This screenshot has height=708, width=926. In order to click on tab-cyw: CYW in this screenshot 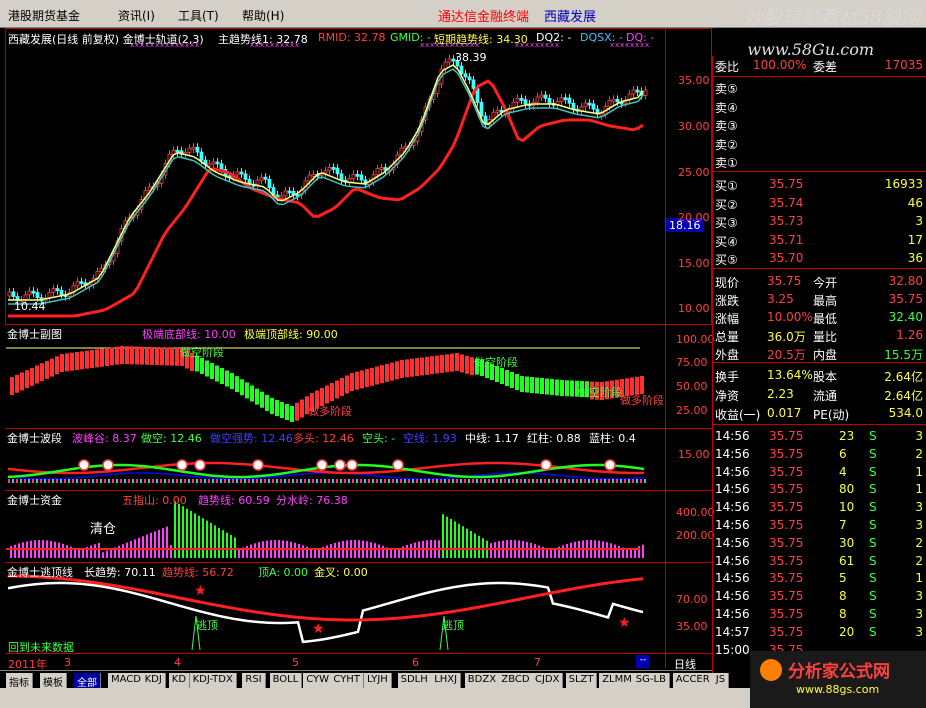, I will do `click(318, 681)`.